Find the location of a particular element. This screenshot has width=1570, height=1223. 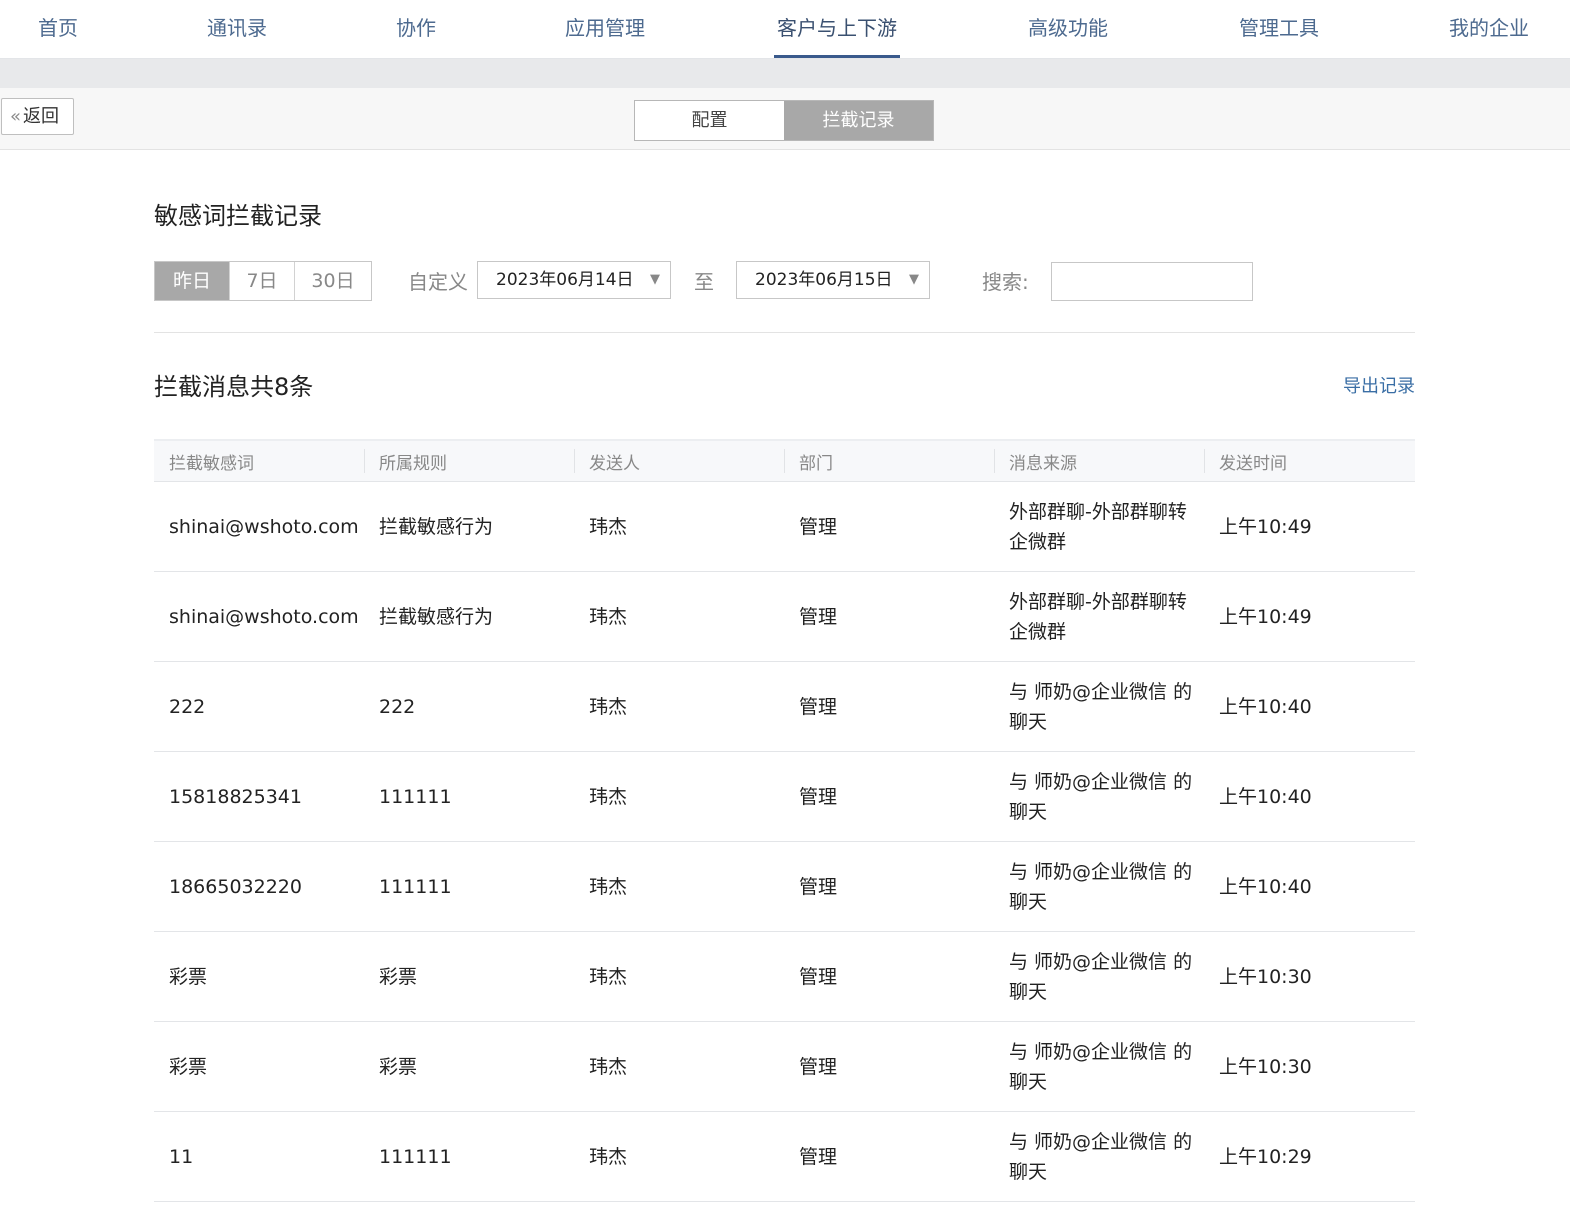

column-header: 发送人 is located at coordinates (679, 460).